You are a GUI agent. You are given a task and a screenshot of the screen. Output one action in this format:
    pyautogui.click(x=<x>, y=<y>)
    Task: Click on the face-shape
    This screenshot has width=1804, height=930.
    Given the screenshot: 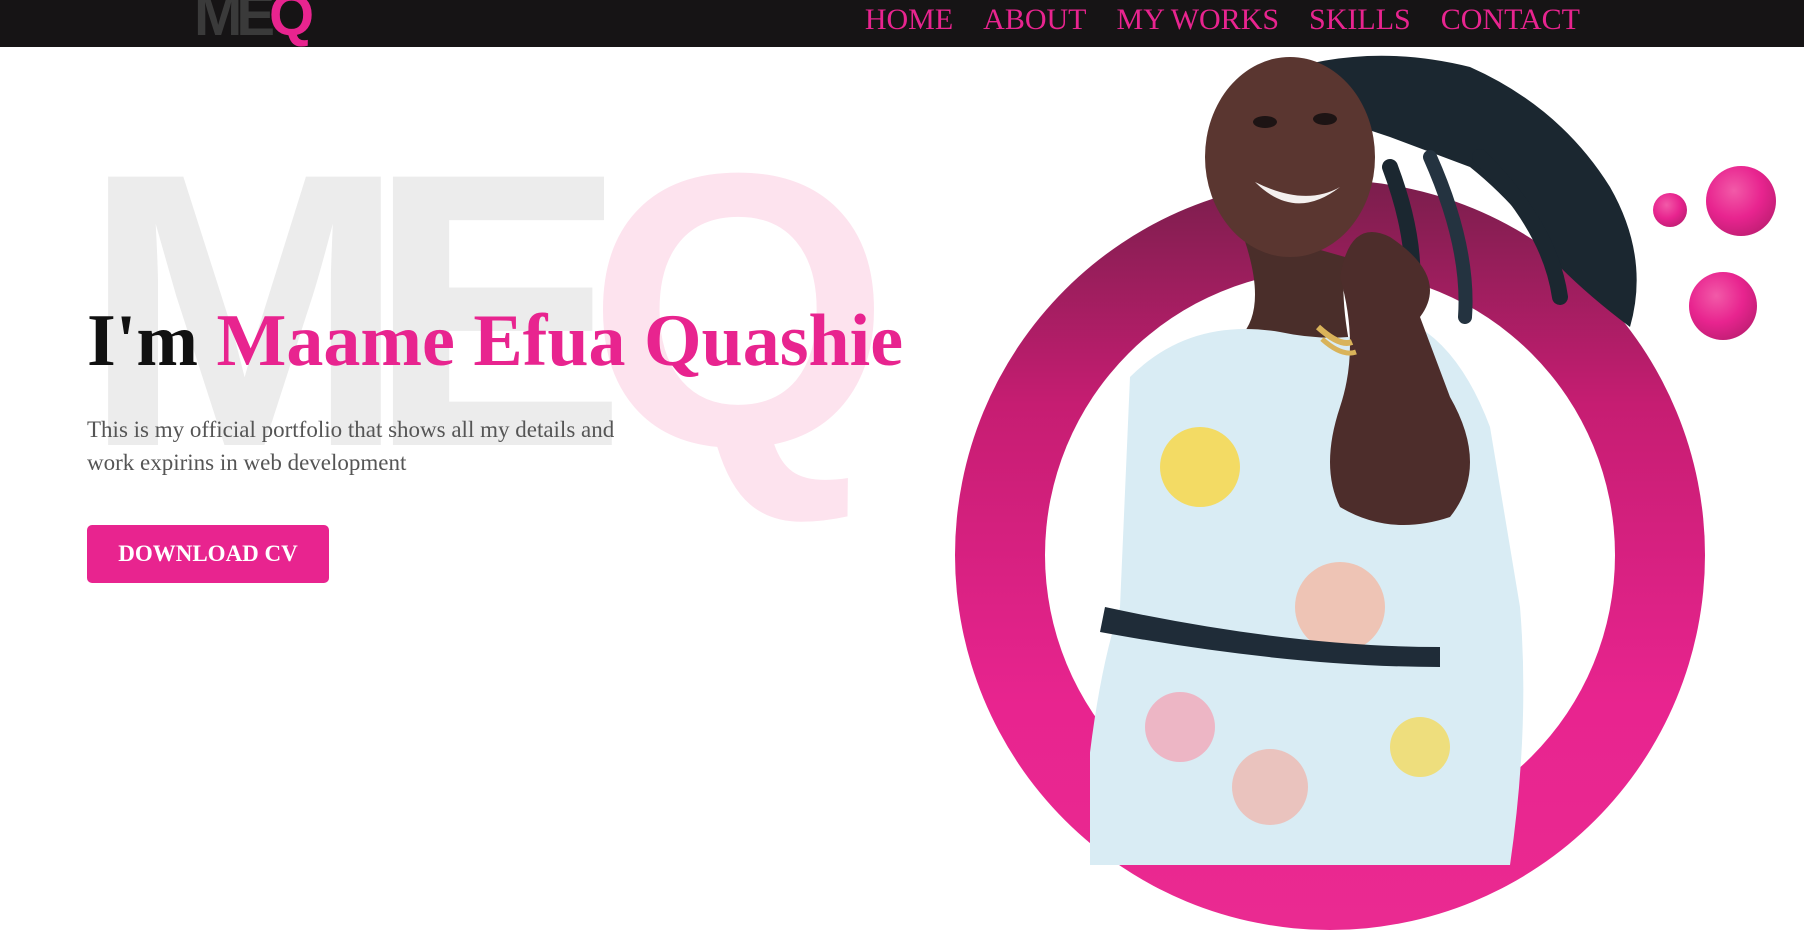 What is the action you would take?
    pyautogui.click(x=1290, y=157)
    